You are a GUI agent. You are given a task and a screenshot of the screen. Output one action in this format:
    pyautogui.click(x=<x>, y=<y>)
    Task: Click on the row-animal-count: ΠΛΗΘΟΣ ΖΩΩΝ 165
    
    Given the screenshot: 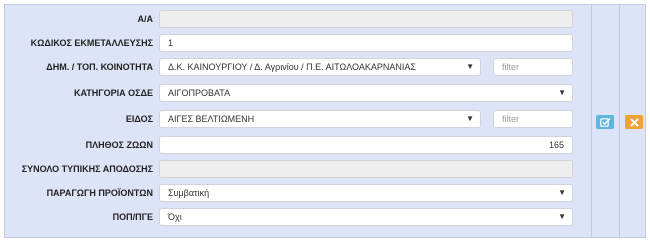 What is the action you would take?
    pyautogui.click(x=298, y=145)
    